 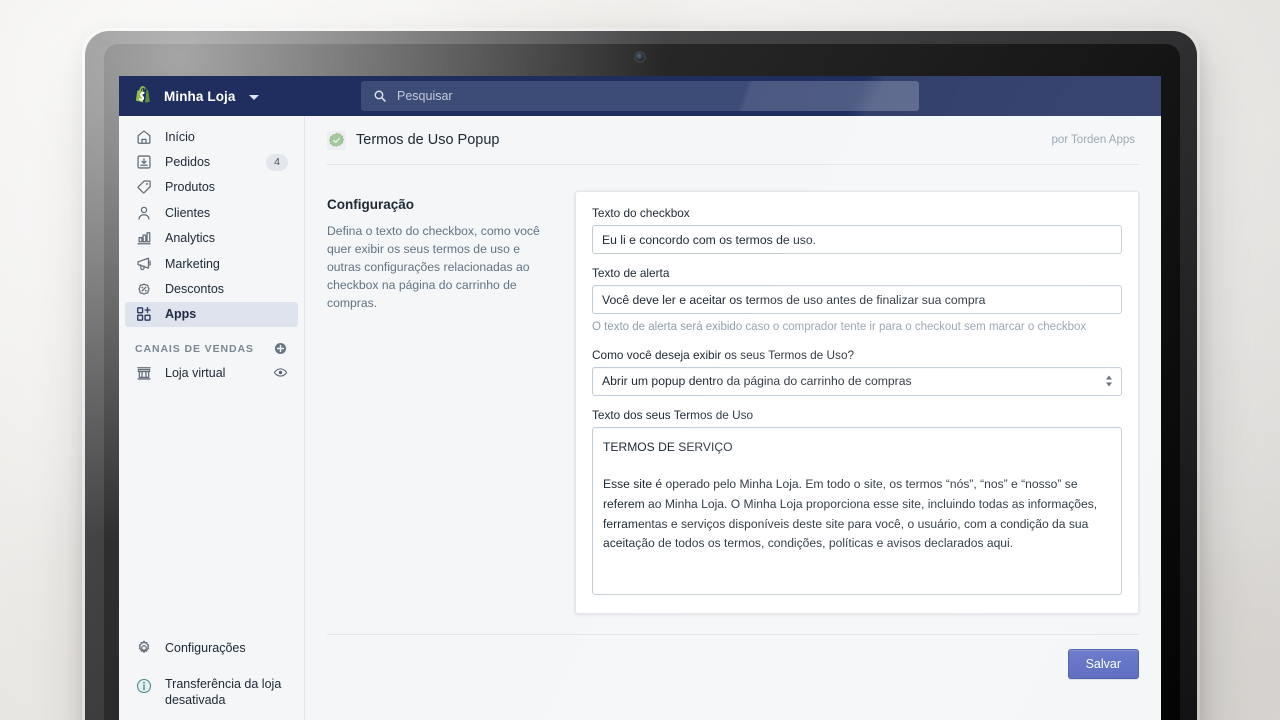 I want to click on sidebar-item-label: Descontos, so click(x=195, y=289).